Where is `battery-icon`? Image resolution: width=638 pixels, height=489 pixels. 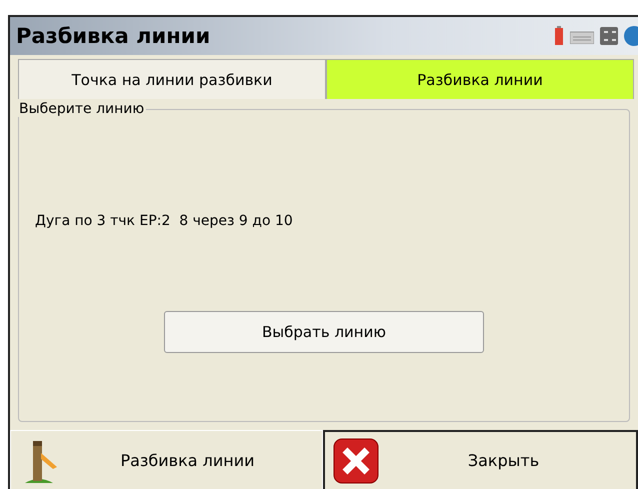 battery-icon is located at coordinates (559, 36).